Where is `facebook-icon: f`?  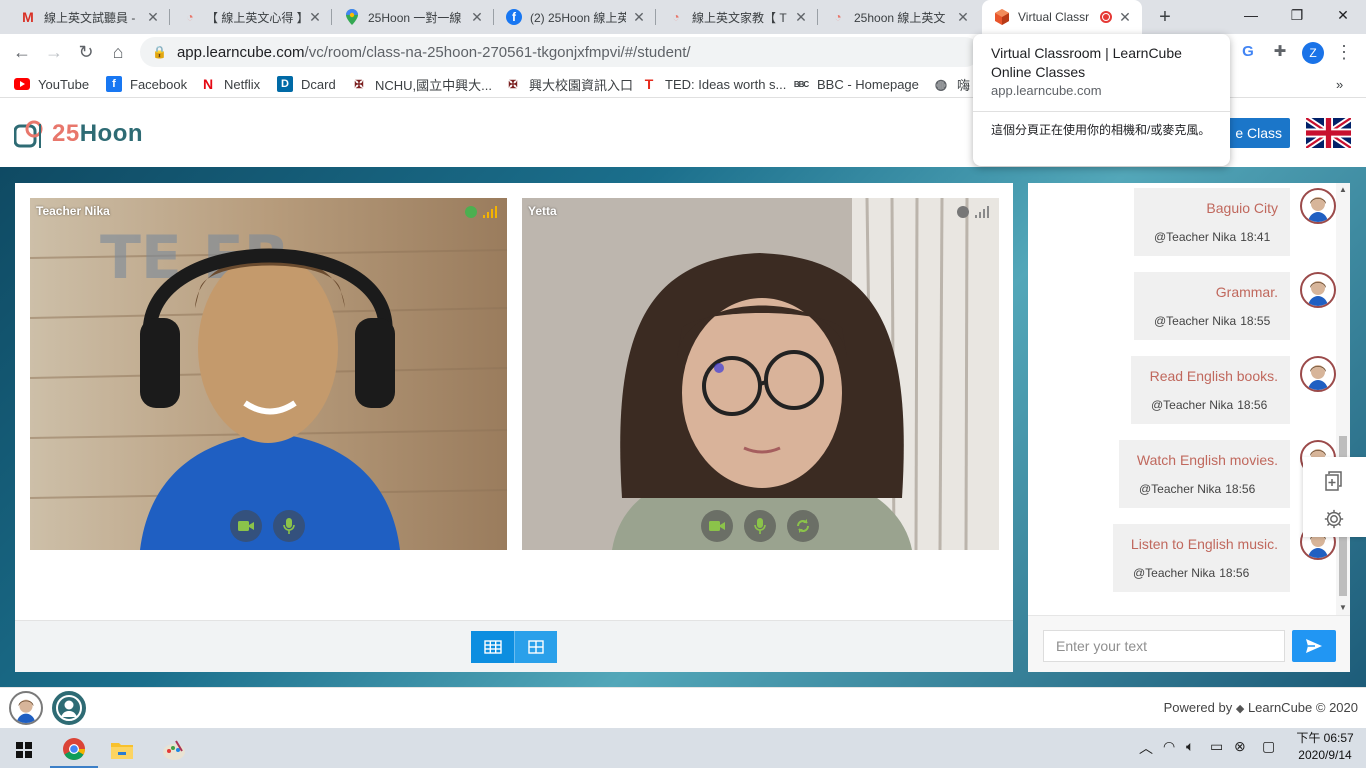 facebook-icon: f is located at coordinates (514, 17).